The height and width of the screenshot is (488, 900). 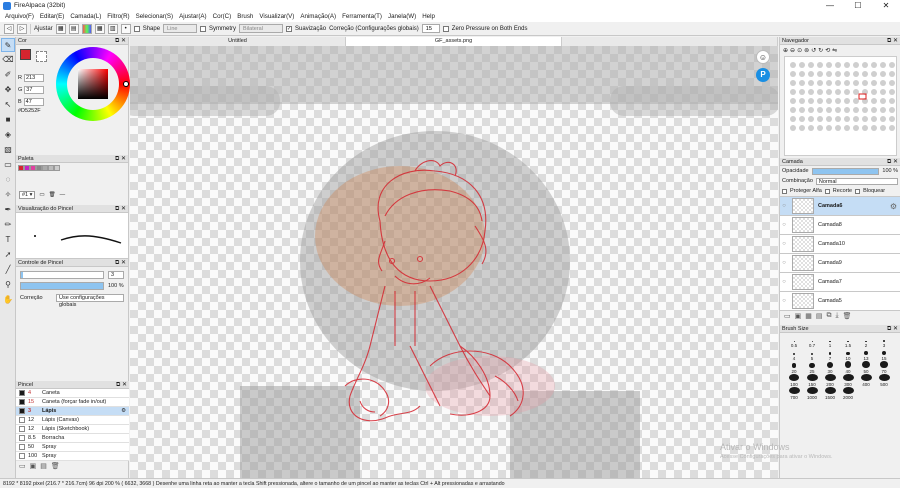 I want to click on zoom-in-icon: ⊕, so click(x=785, y=50).